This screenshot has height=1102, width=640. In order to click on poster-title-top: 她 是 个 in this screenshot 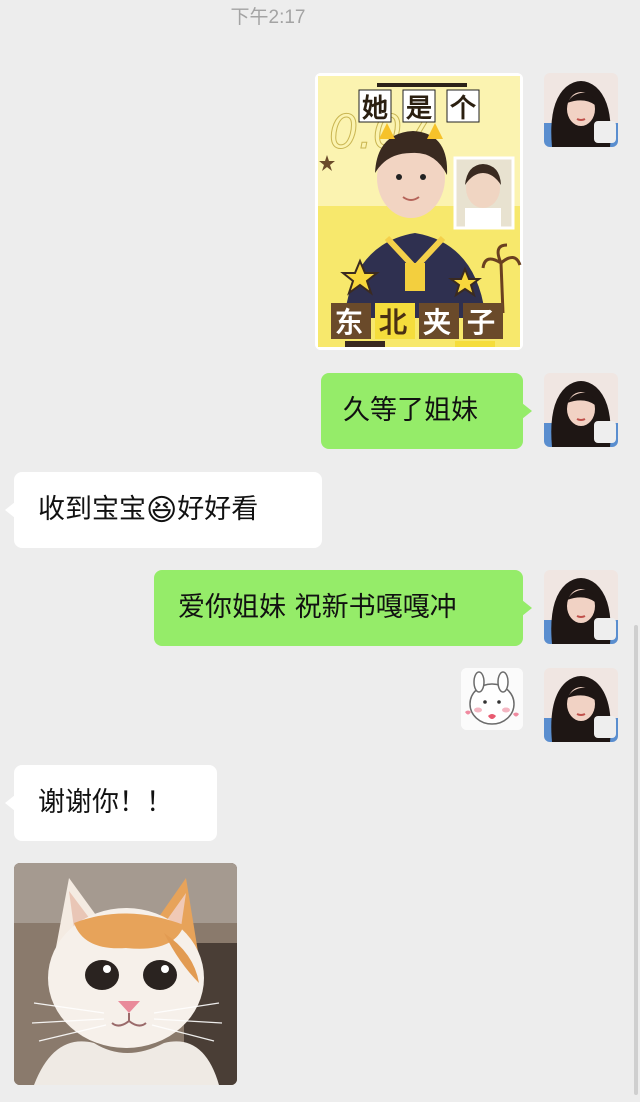, I will do `click(419, 106)`.